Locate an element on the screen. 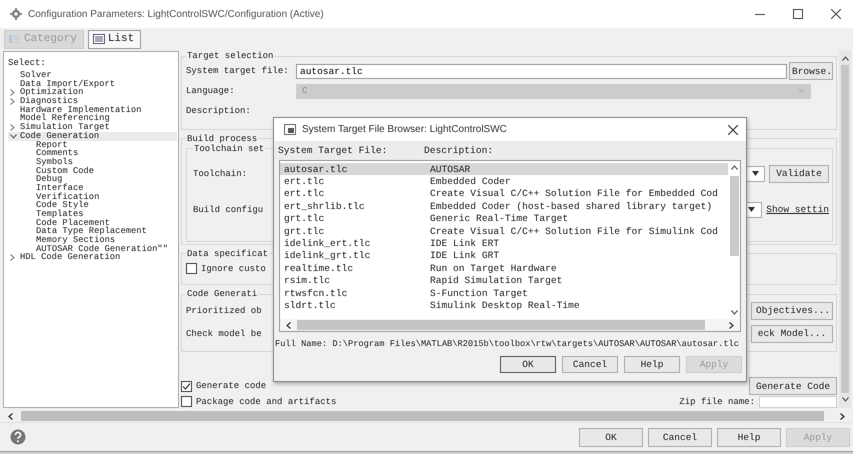 Image resolution: width=853 pixels, height=454 pixels. list-icon is located at coordinates (98, 39).